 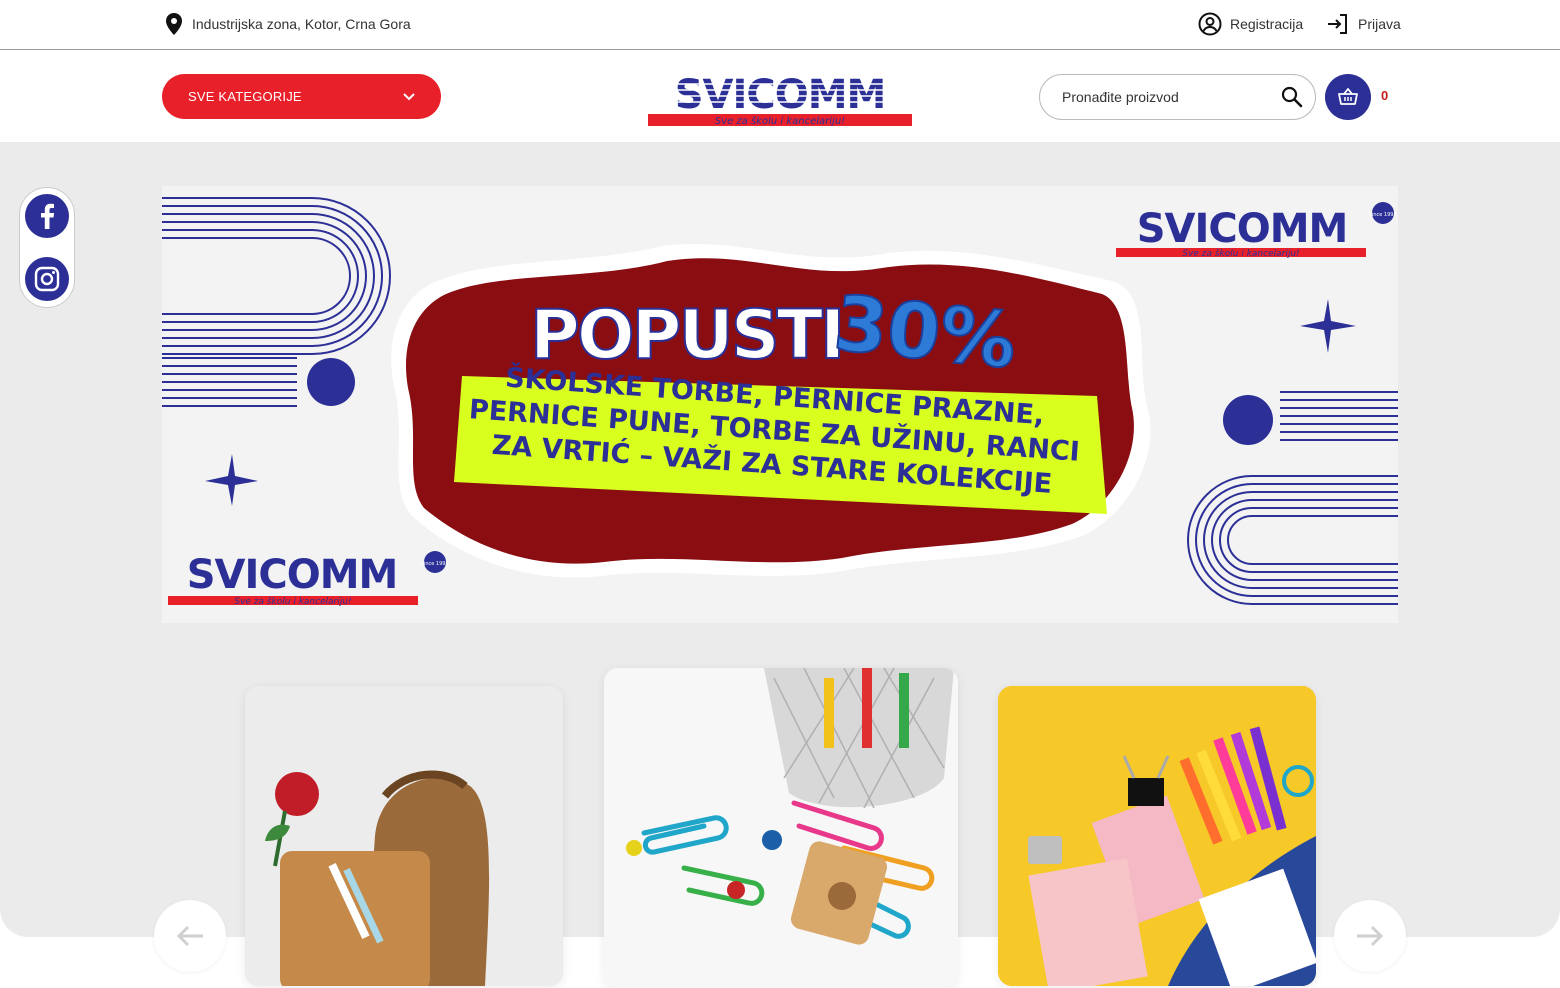 I want to click on backpack-image, so click(x=404, y=836).